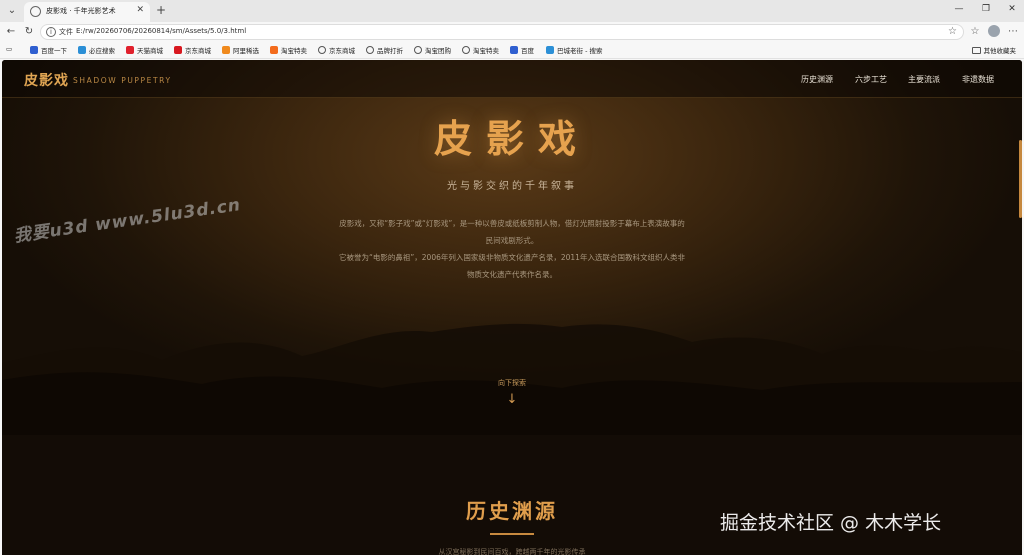  Describe the element at coordinates (817, 79) in the screenshot. I see `nav-link-history: 历史渊源` at that location.